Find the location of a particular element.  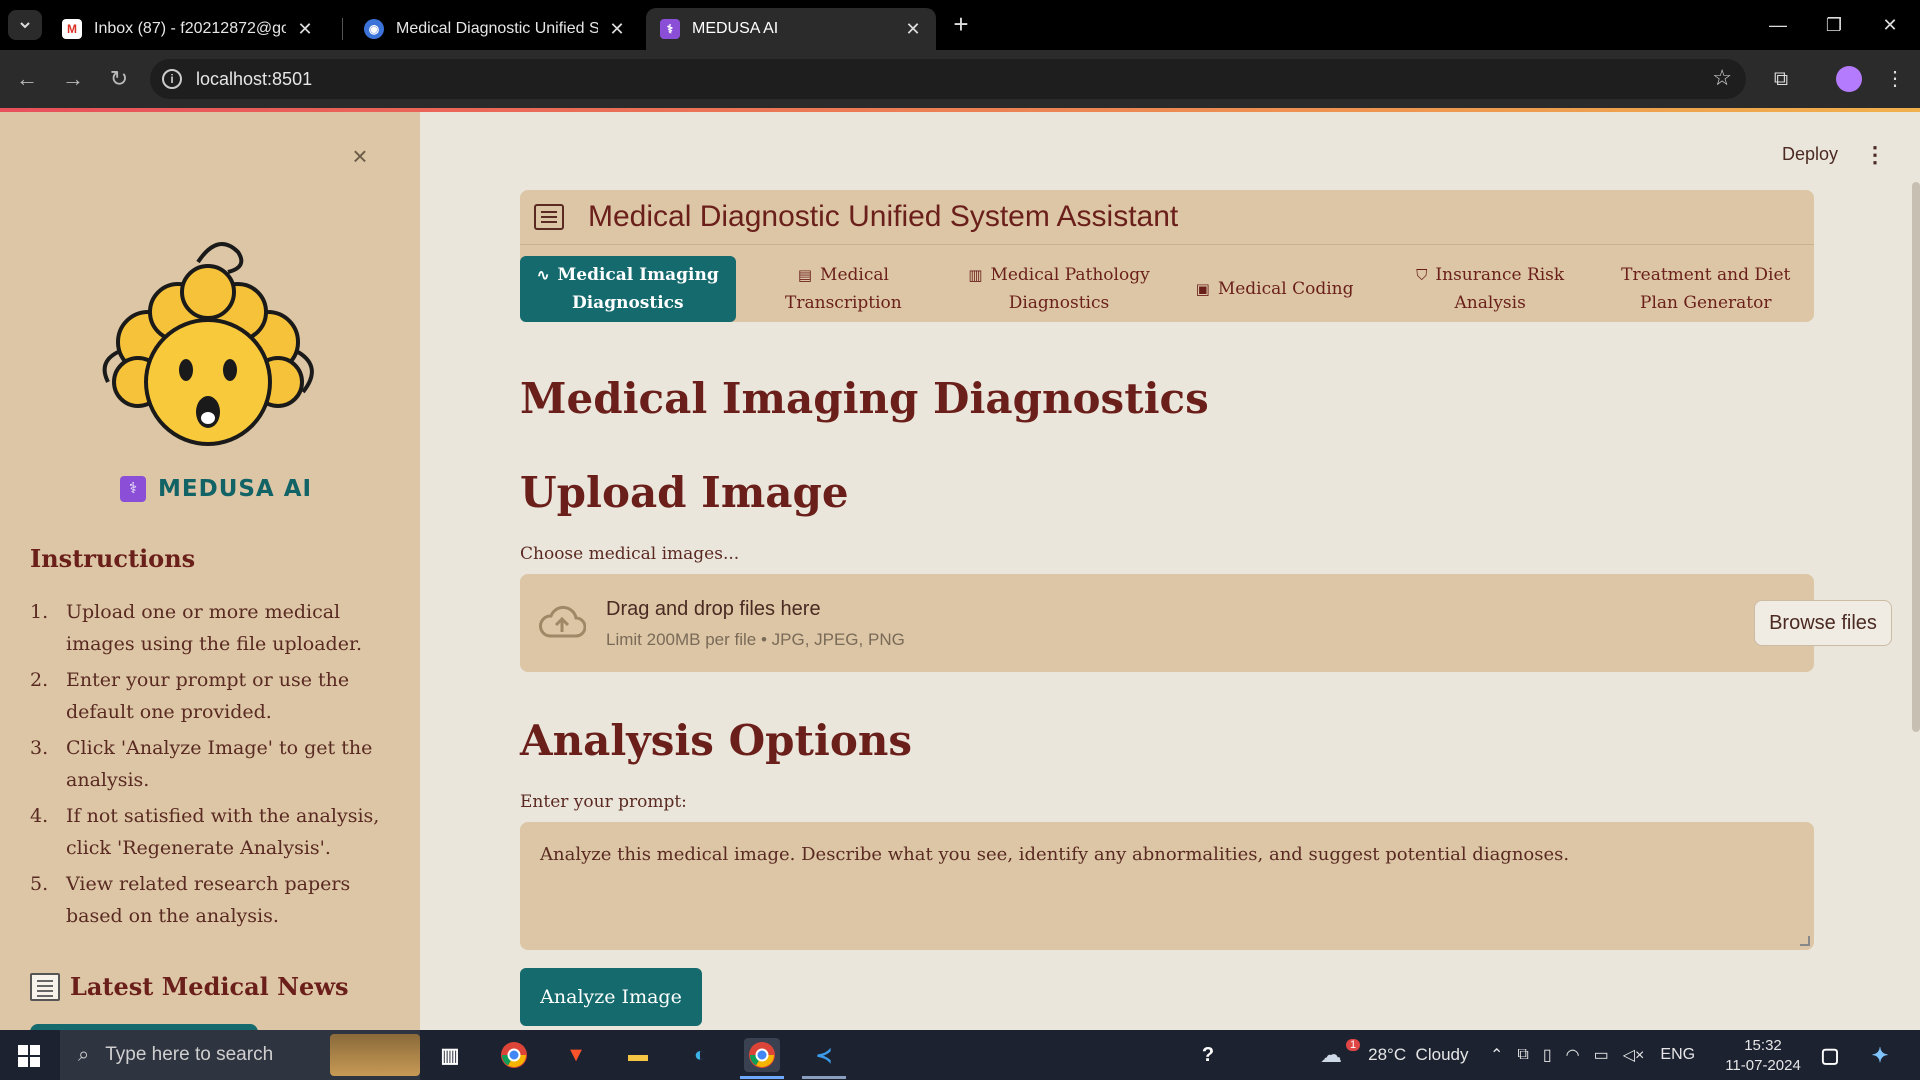

reload-icon: ↻ is located at coordinates (119, 79).